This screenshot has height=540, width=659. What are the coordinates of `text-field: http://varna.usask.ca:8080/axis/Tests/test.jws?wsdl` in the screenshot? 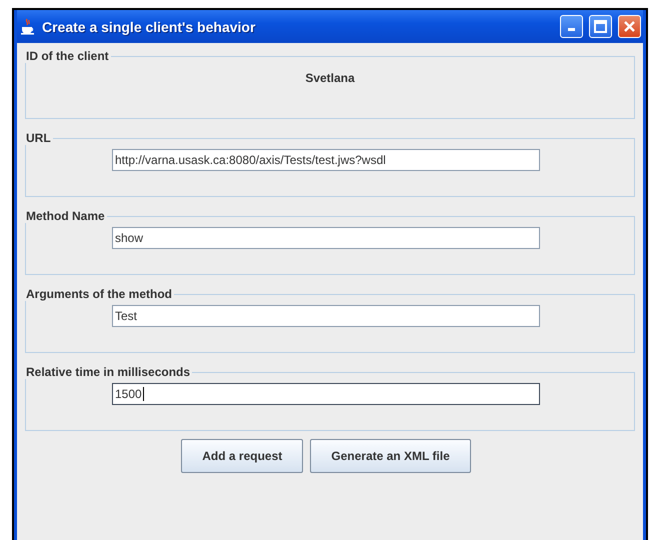 It's located at (326, 160).